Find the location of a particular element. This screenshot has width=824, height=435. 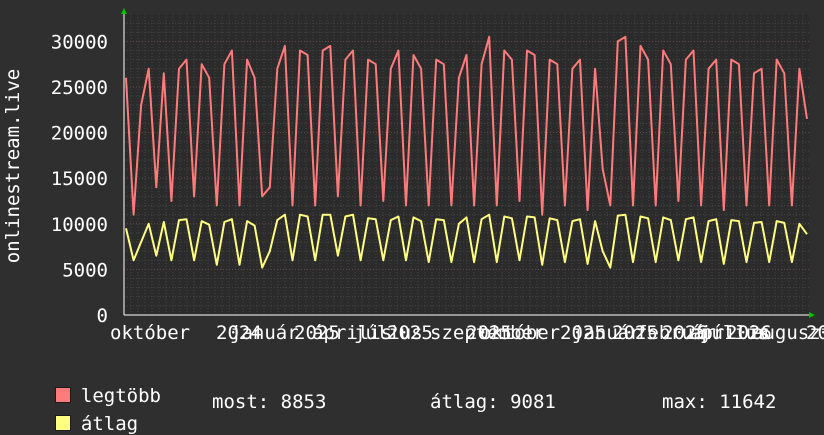

x-tick-label: 2026 is located at coordinates (815, 333).